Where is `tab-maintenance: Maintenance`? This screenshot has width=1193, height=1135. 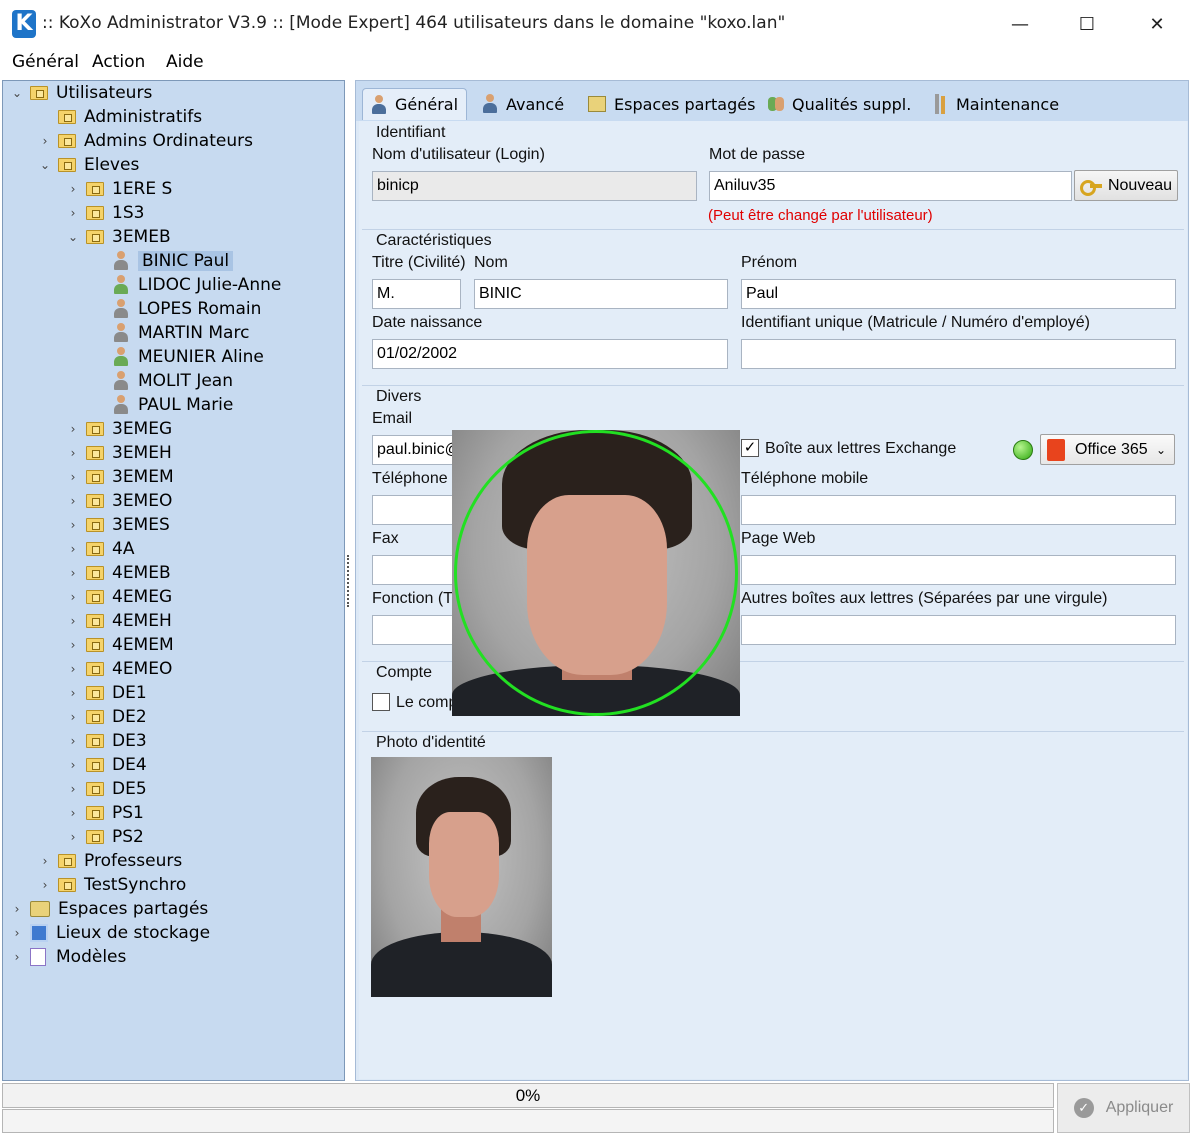
tab-maintenance: Maintenance is located at coordinates (995, 104).